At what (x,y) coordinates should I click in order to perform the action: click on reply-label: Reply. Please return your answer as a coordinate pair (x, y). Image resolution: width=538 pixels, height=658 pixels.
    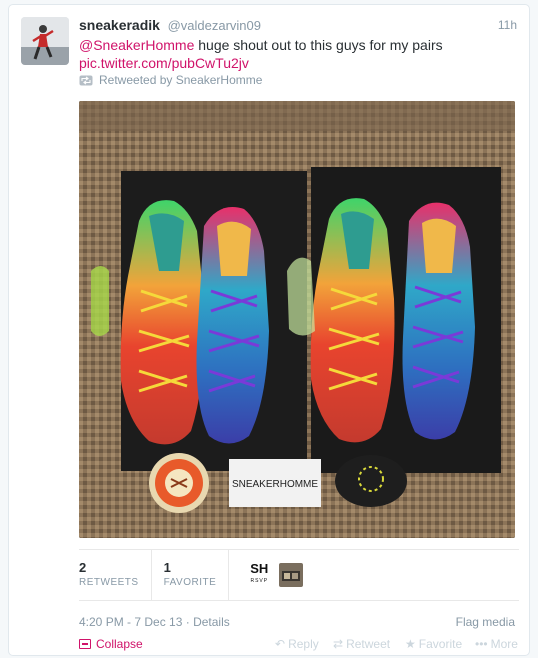
    Looking at the image, I should click on (303, 644).